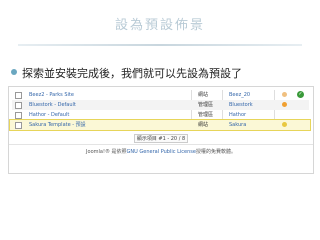  What do you see at coordinates (241, 105) in the screenshot?
I see `template-name-link: Bluestork` at bounding box center [241, 105].